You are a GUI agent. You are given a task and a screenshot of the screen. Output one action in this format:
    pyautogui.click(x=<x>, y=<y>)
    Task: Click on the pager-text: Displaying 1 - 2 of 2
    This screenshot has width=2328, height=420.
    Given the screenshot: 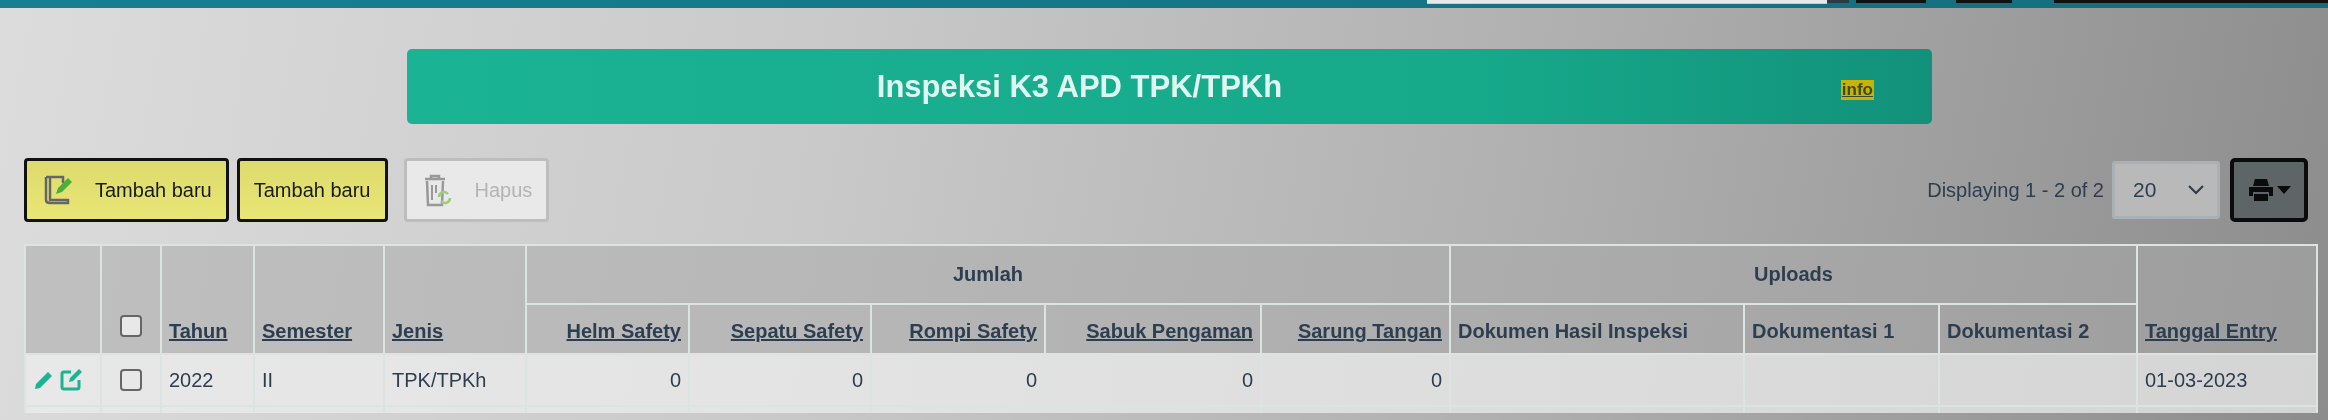 What is the action you would take?
    pyautogui.click(x=2015, y=190)
    